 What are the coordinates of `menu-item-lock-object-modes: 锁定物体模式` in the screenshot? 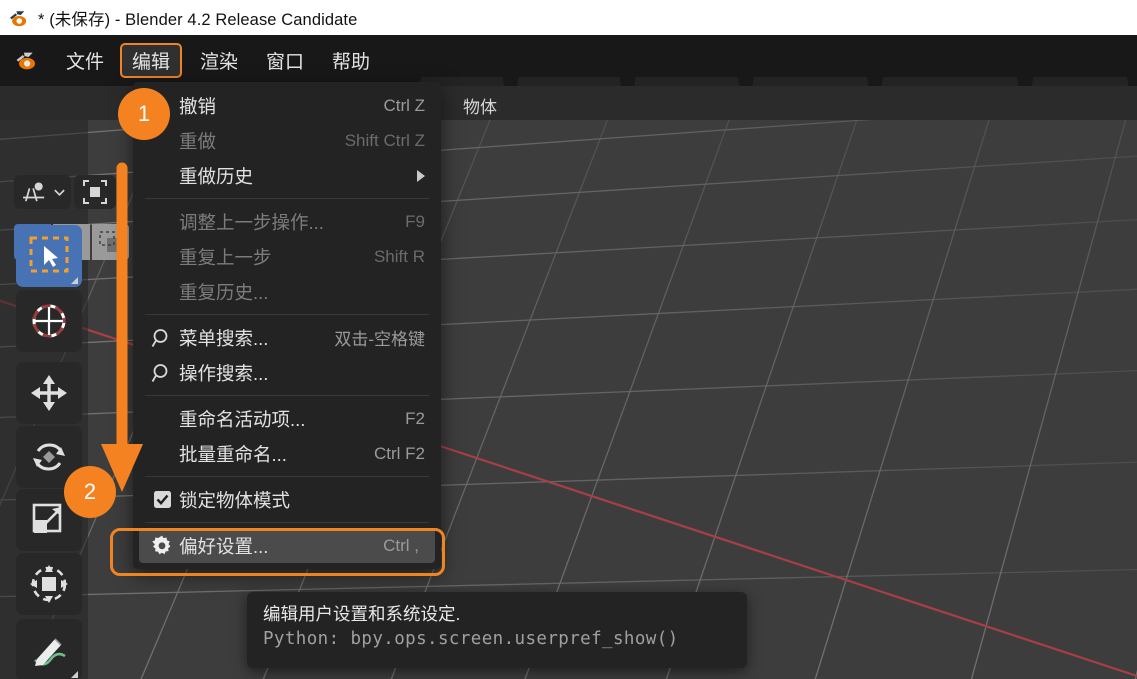 It's located at (287, 499).